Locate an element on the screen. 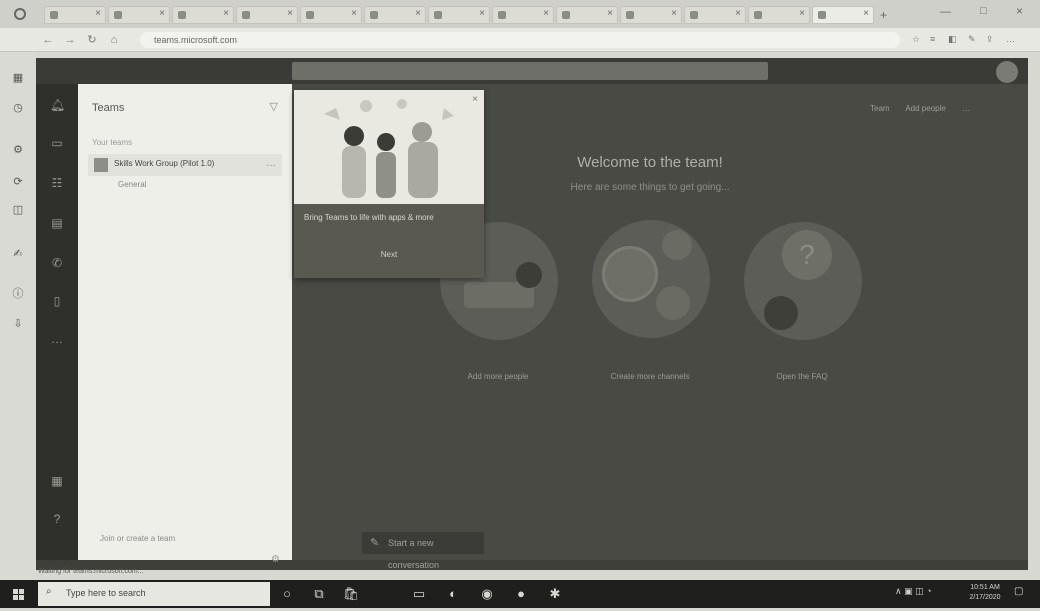 The image size is (1040, 611). maximize-window-icon: □ is located at coordinates (983, 11).